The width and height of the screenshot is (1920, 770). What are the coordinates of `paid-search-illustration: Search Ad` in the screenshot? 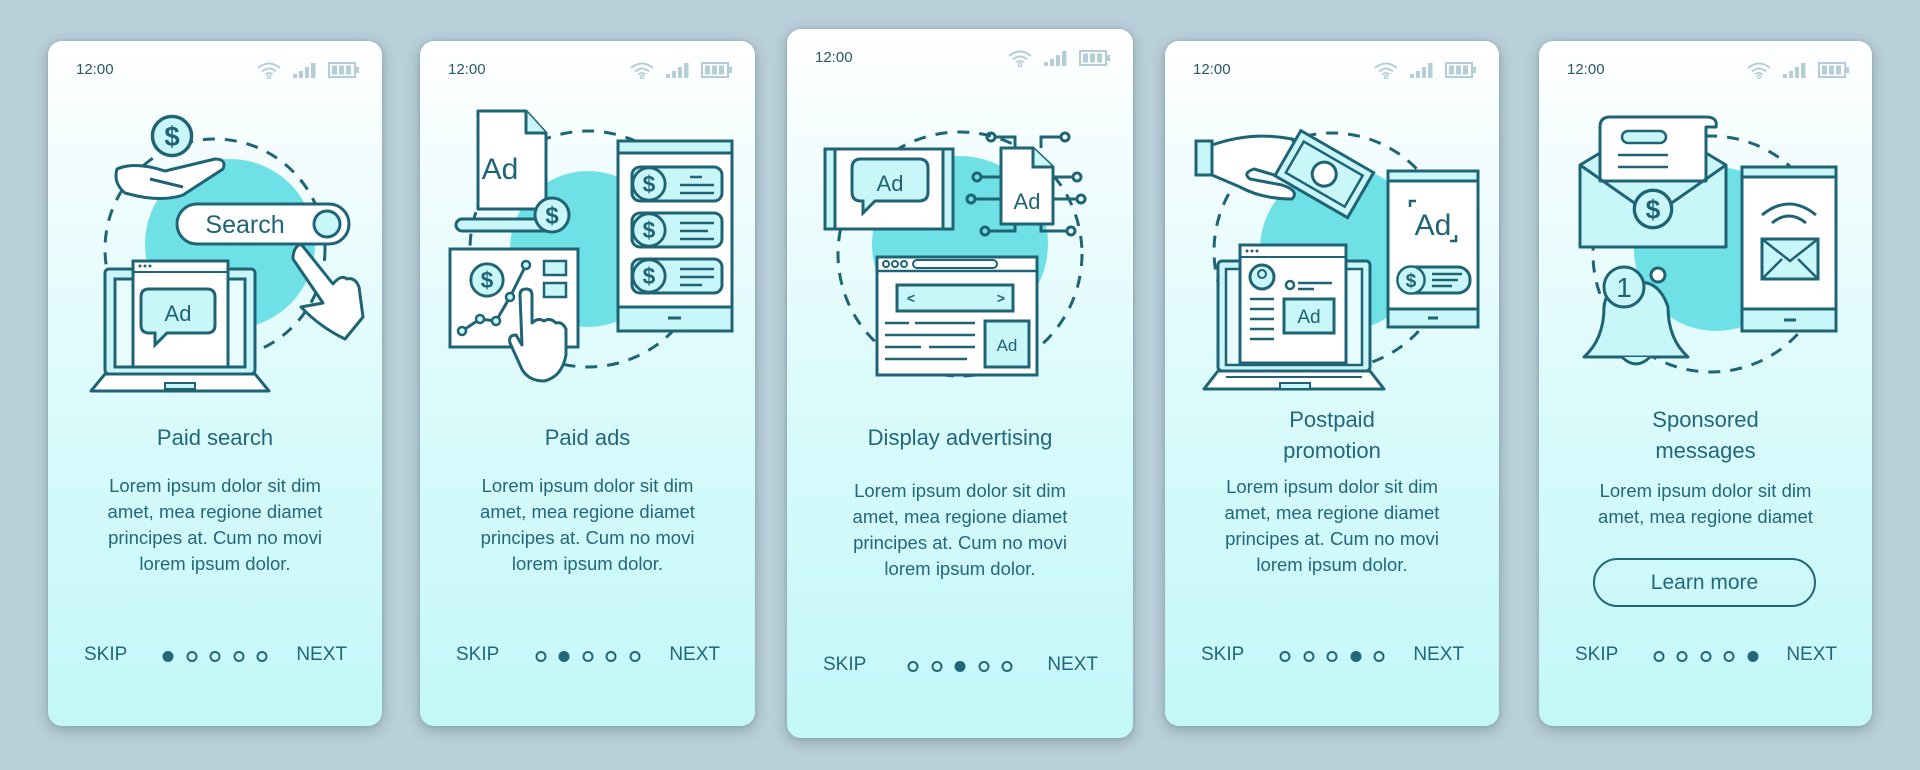 It's located at (227, 253).